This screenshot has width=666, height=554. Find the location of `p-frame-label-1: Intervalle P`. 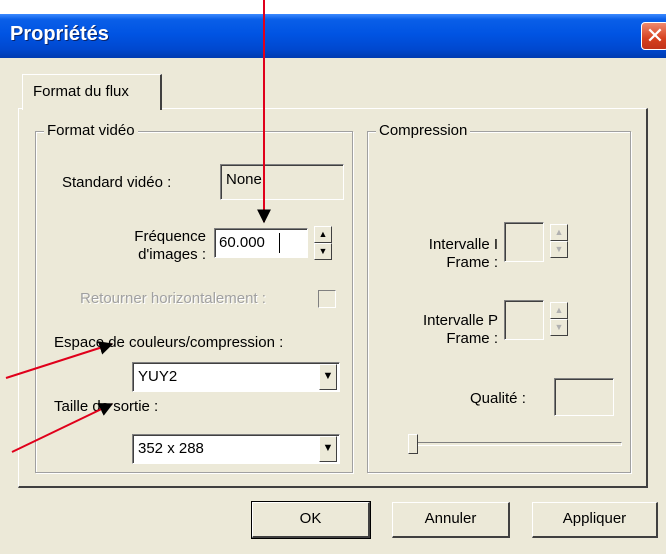

p-frame-label-1: Intervalle P is located at coordinates (460, 320).